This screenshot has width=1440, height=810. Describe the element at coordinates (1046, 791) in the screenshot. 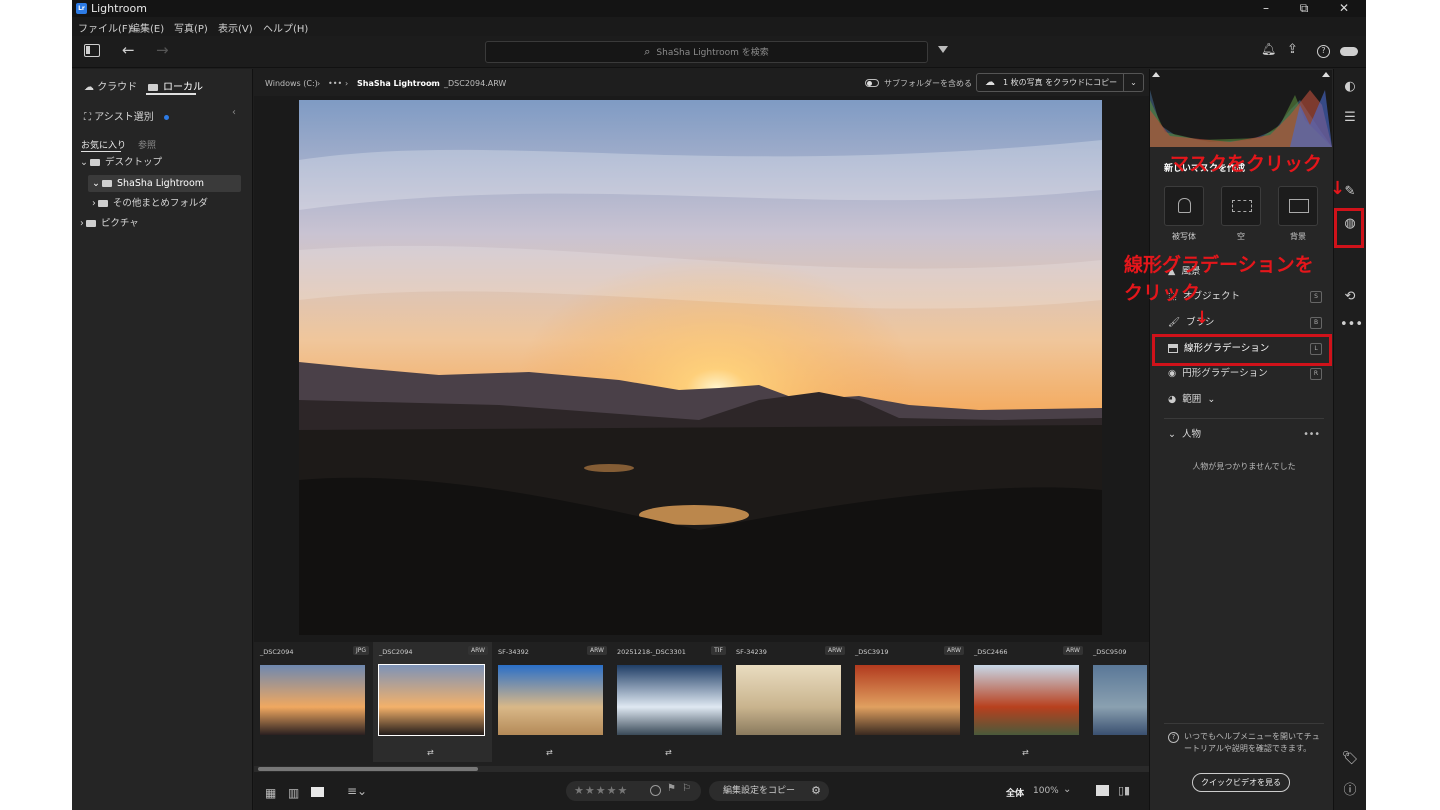

I see `zoom-level: 100%` at that location.